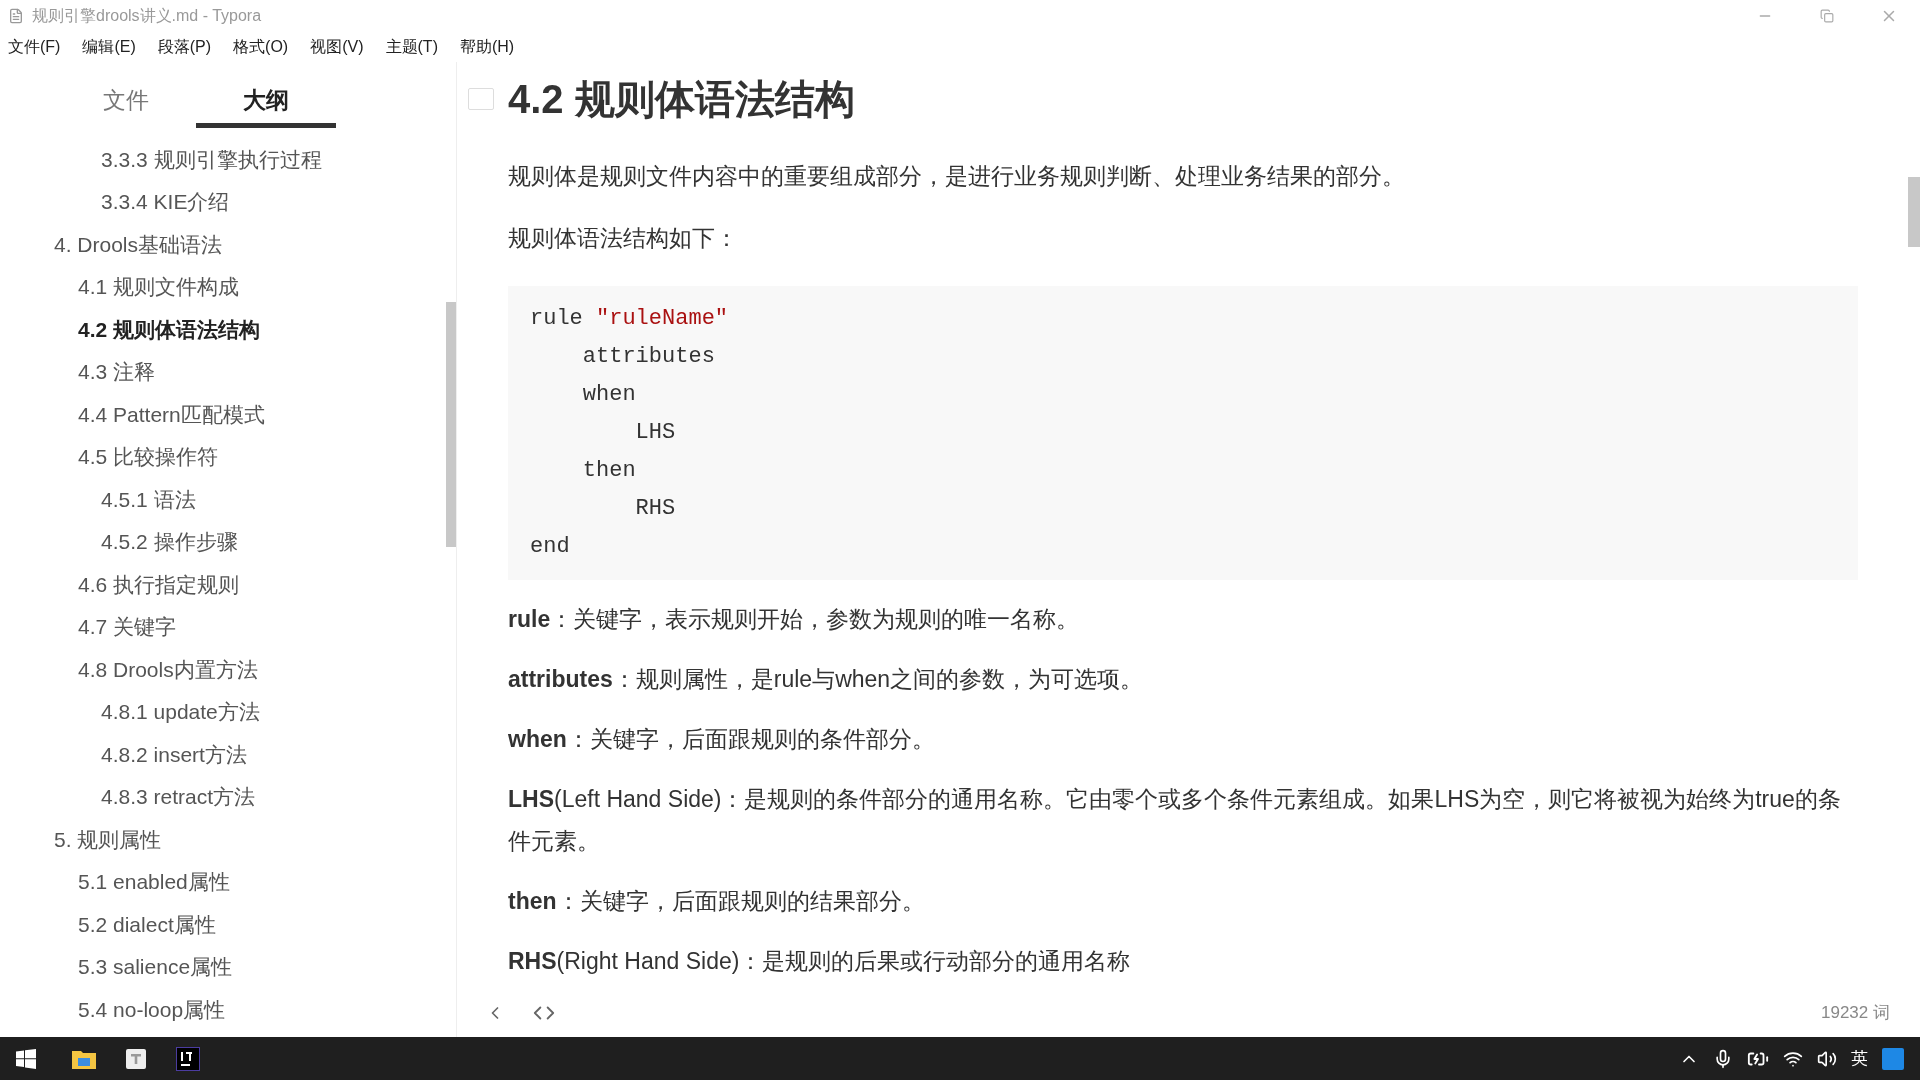  Describe the element at coordinates (218, 966) in the screenshot. I see `outline-item: 5.3 salience属性` at that location.